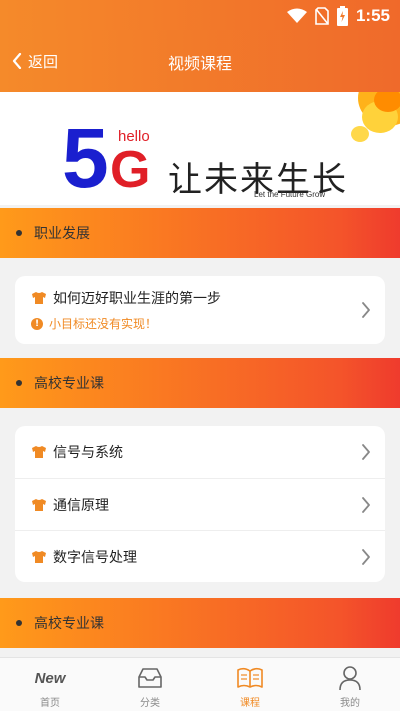 This screenshot has width=400, height=711. Describe the element at coordinates (150, 678) in the screenshot. I see `inbox-icon` at that location.